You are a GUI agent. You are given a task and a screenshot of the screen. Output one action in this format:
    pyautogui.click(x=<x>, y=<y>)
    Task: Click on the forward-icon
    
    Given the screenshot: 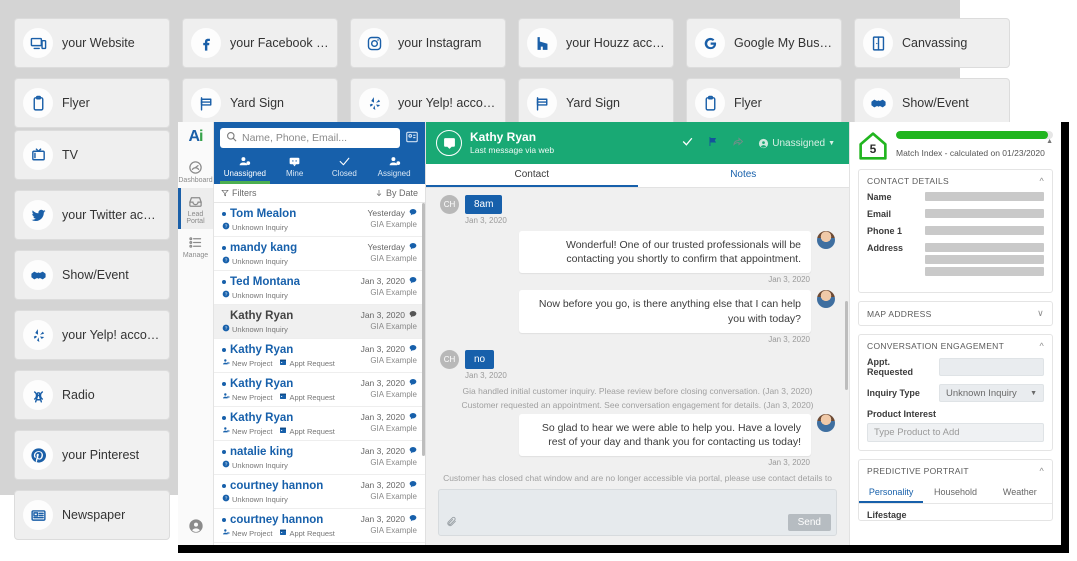 What is the action you would take?
    pyautogui.click(x=738, y=143)
    